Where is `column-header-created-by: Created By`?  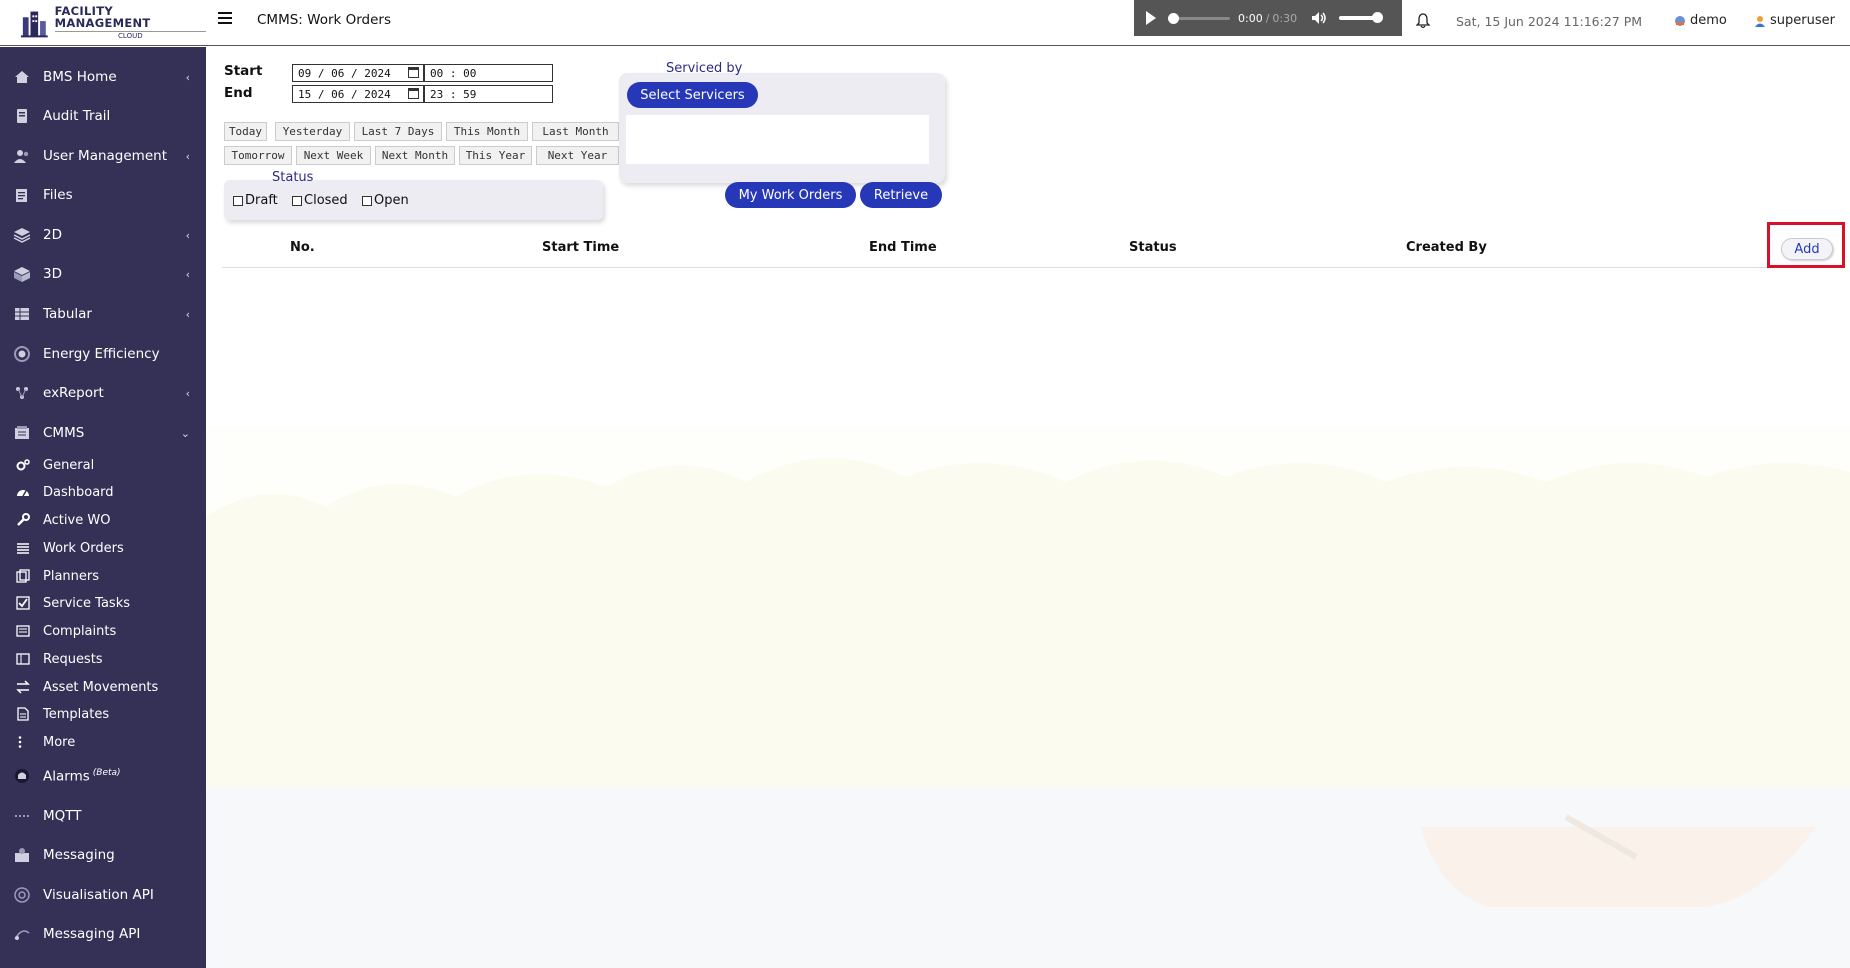
column-header-created-by: Created By is located at coordinates (1446, 247).